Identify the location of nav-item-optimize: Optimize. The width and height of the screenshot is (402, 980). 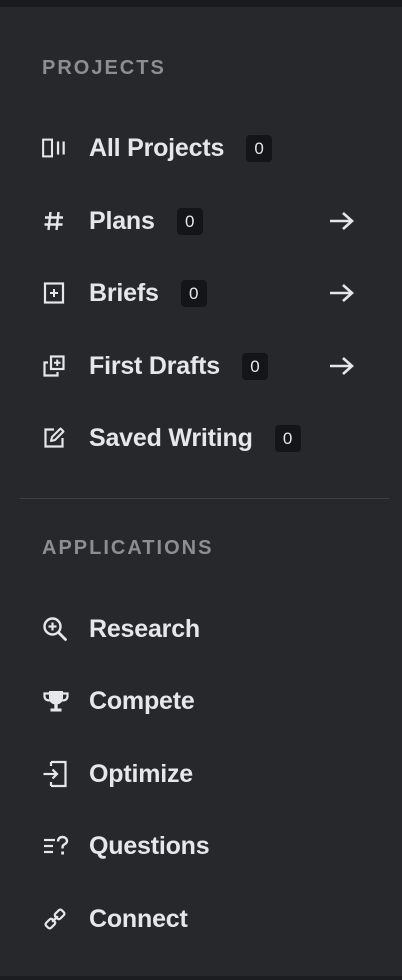
(201, 774).